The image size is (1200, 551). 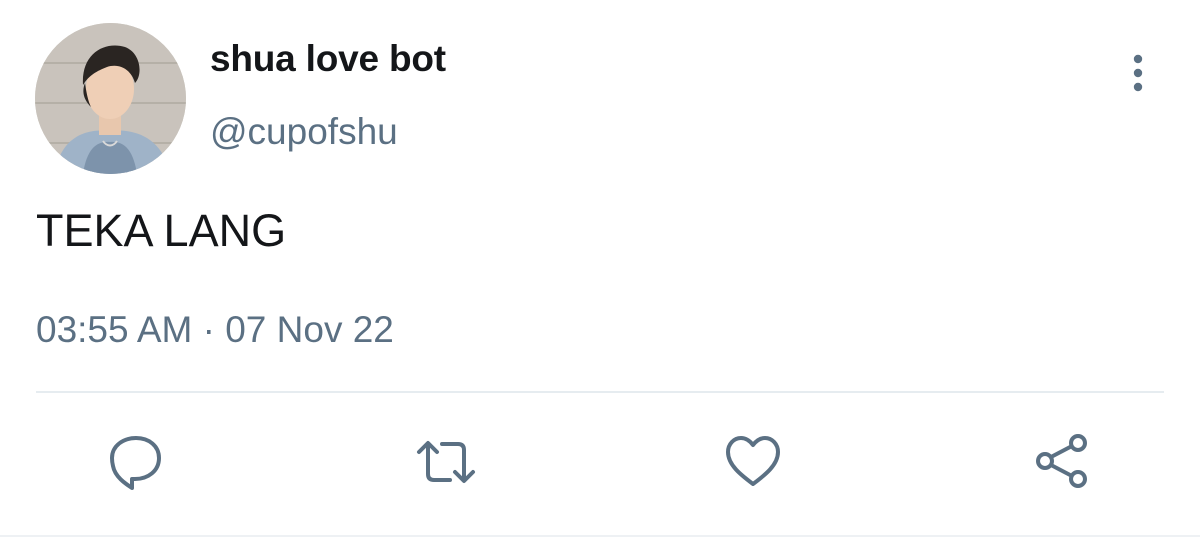 I want to click on share-icon, so click(x=1061, y=461).